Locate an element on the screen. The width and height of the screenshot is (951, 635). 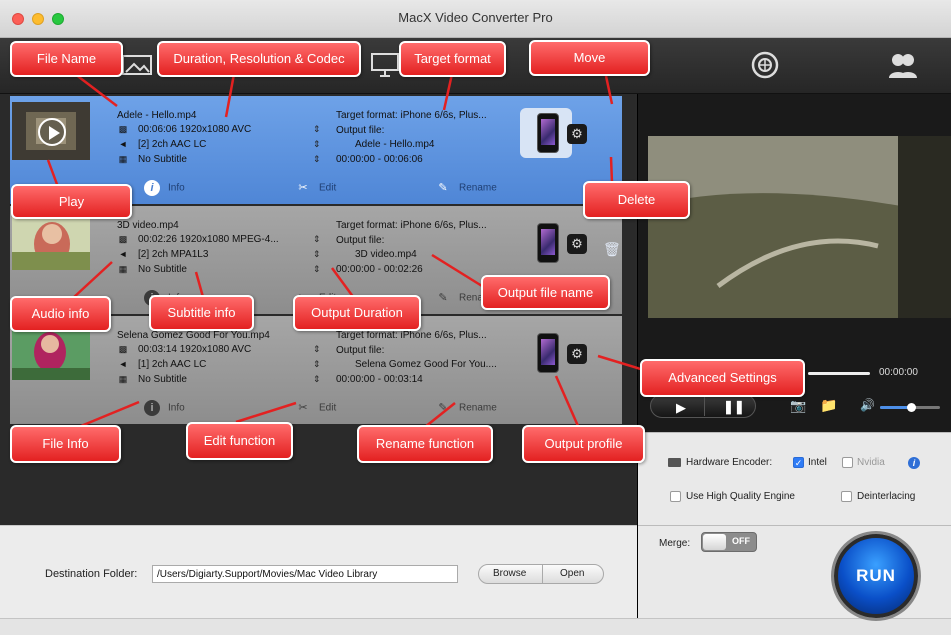
title-bar: MacX Video Converter Pro is located at coordinates (475, 19).